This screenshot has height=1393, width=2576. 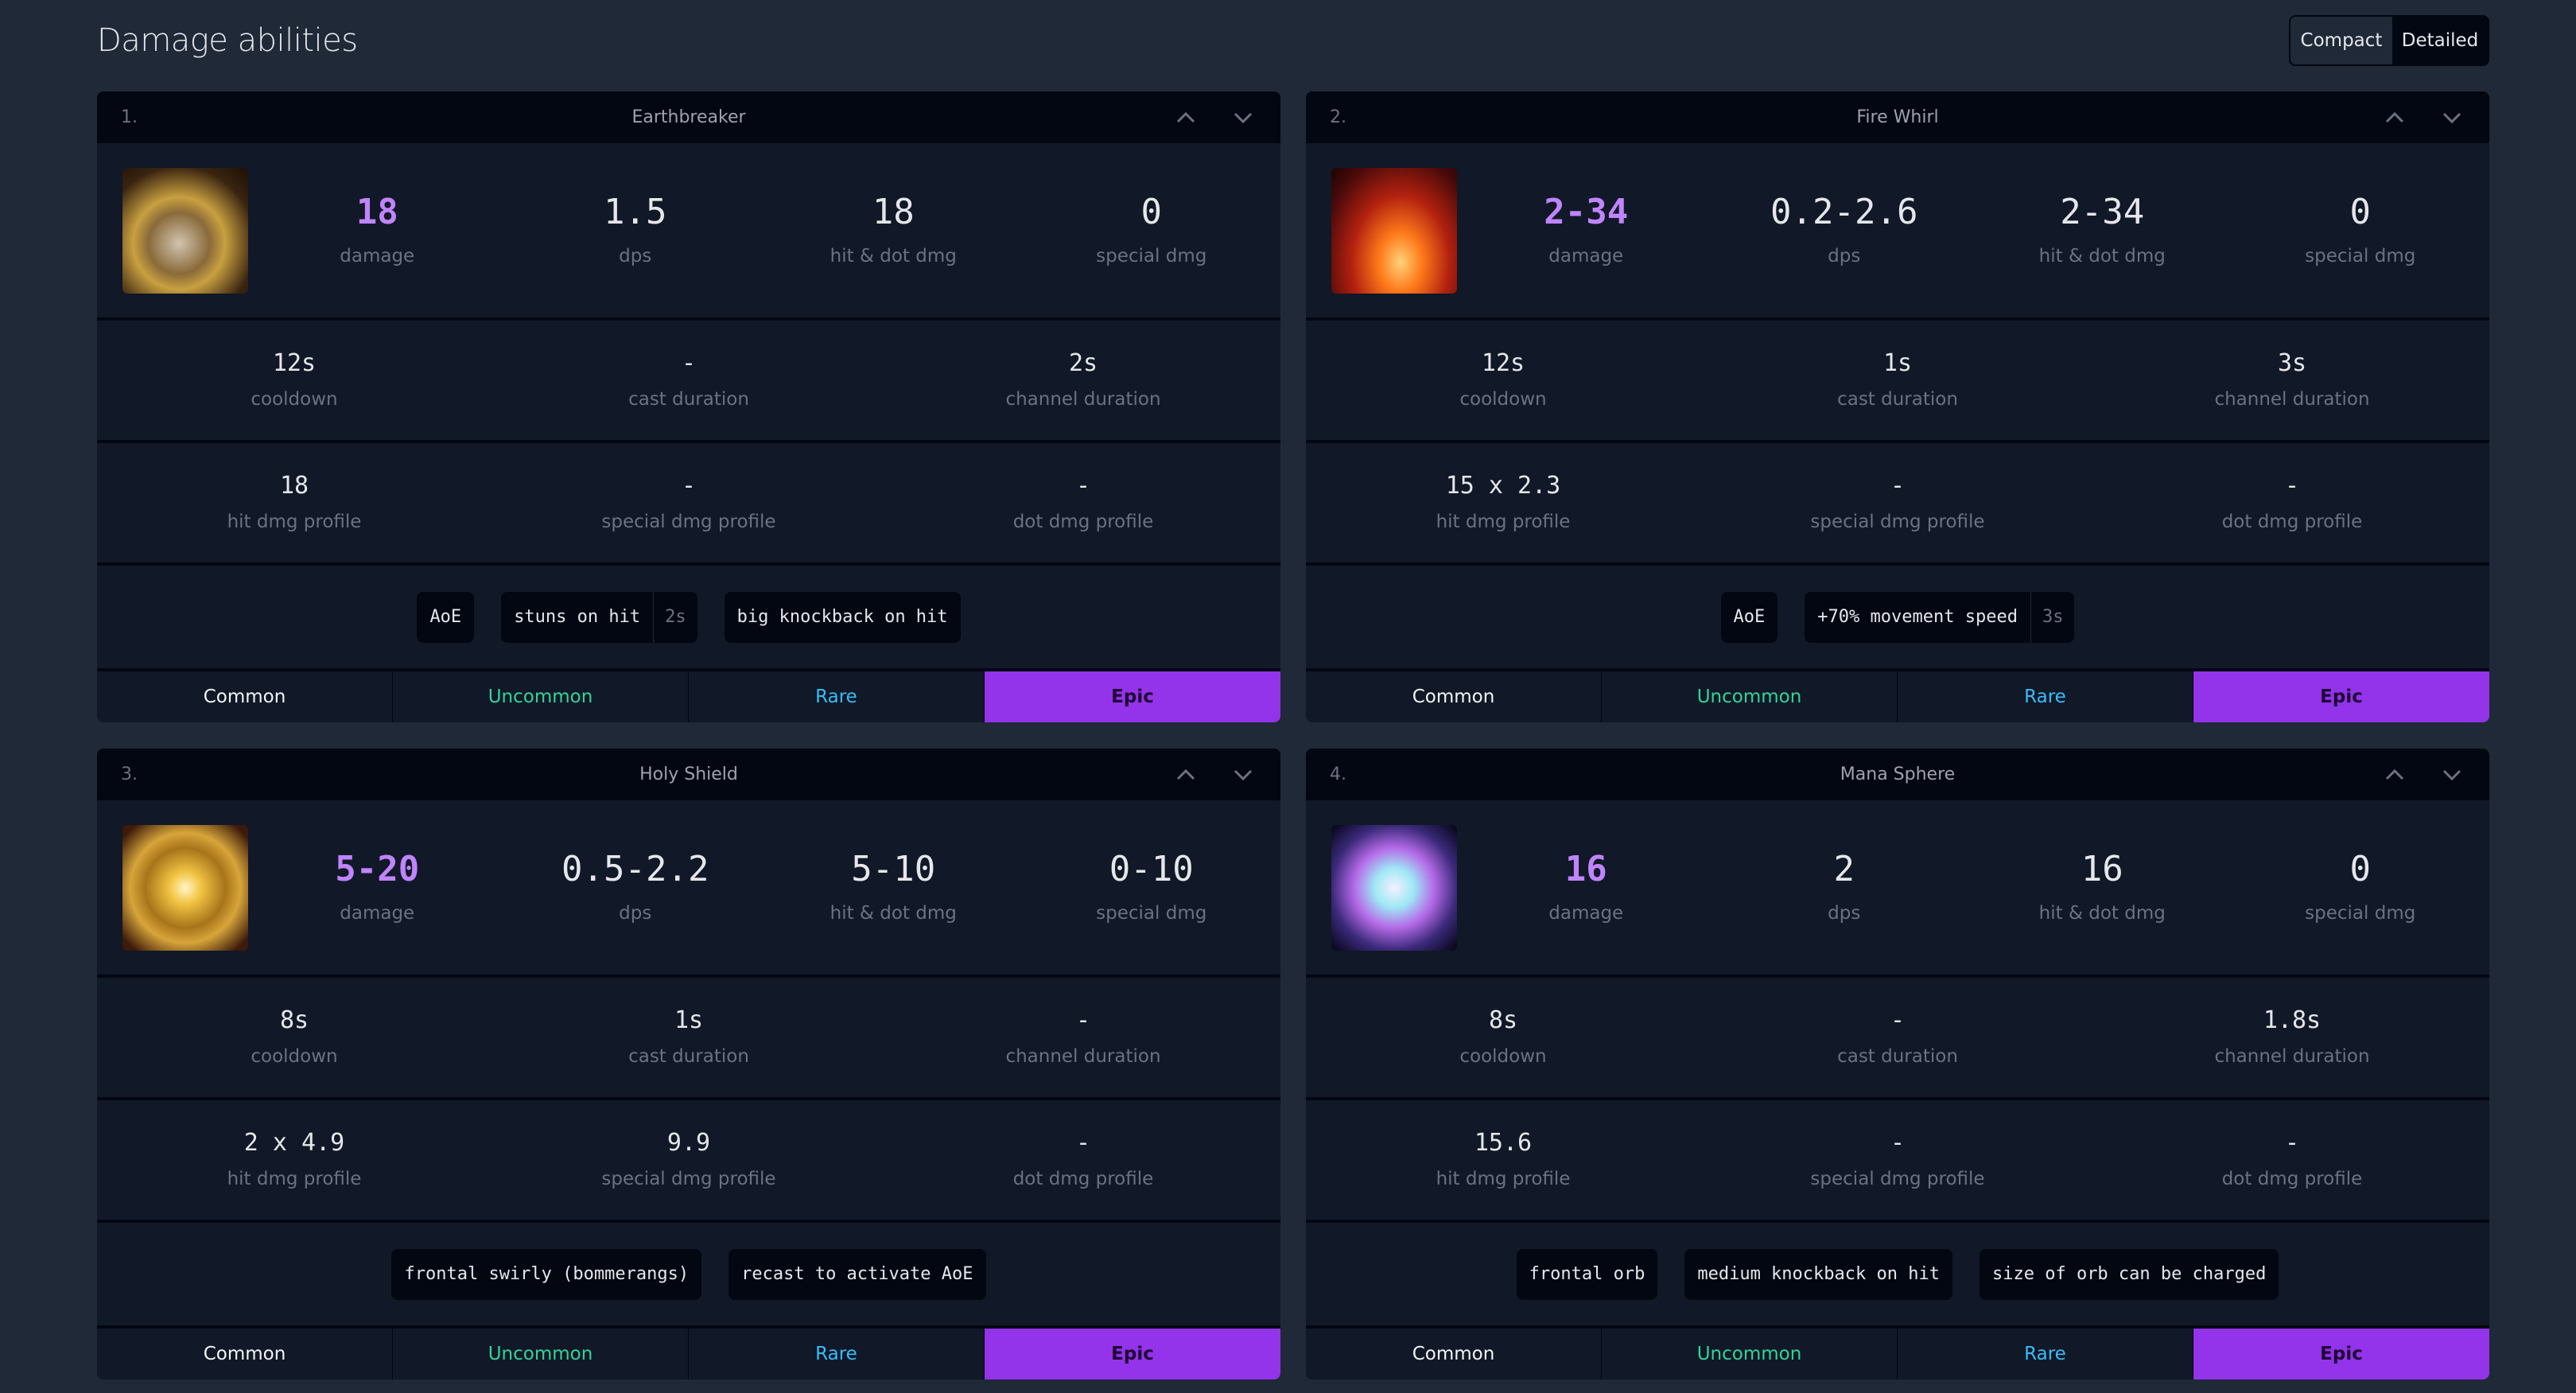 I want to click on ability-tag: frontal swirly (bommerangs), so click(x=546, y=1274).